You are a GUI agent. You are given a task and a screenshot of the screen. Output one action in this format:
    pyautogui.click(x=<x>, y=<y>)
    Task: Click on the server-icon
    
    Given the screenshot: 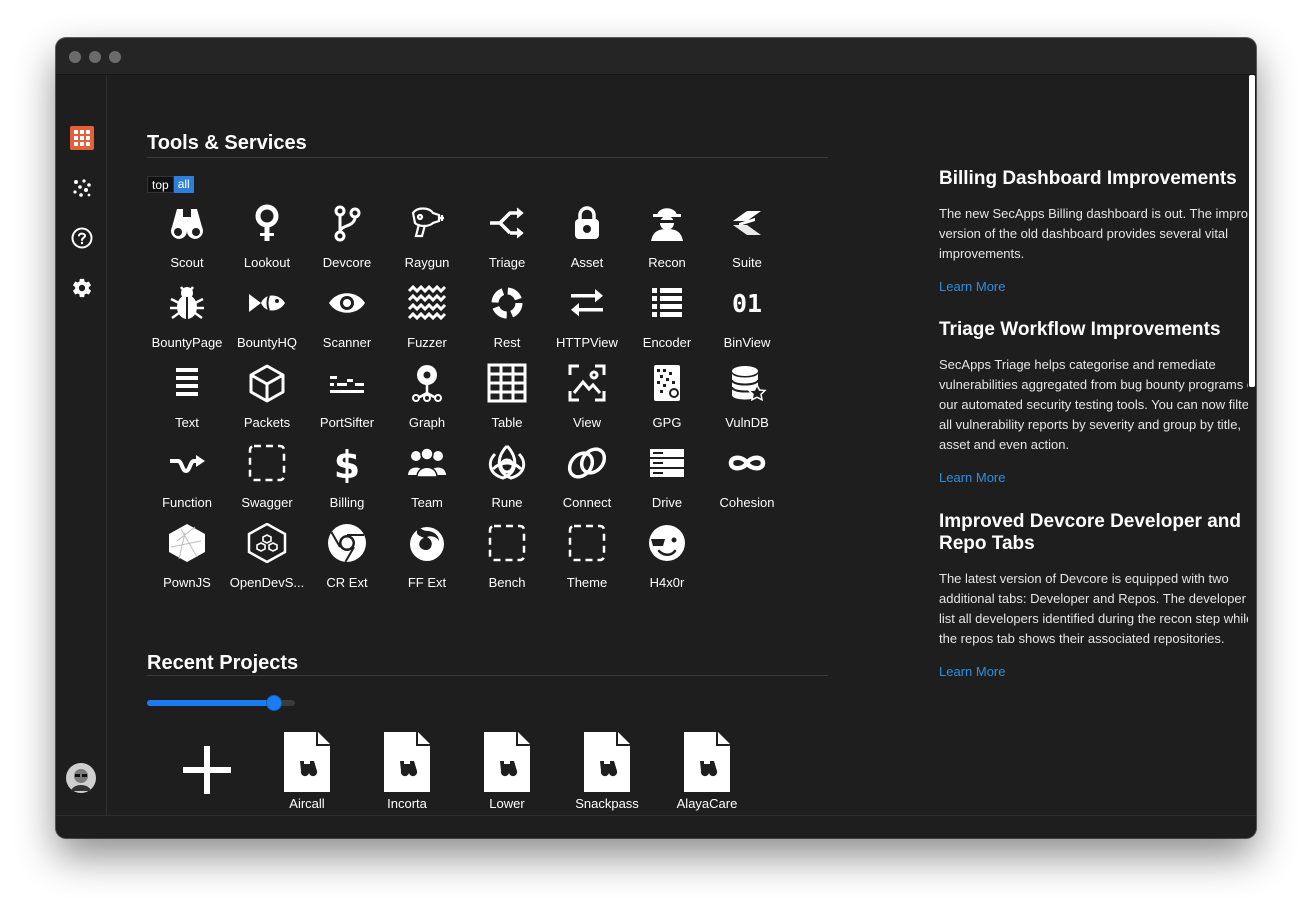 What is the action you would take?
    pyautogui.click(x=667, y=463)
    